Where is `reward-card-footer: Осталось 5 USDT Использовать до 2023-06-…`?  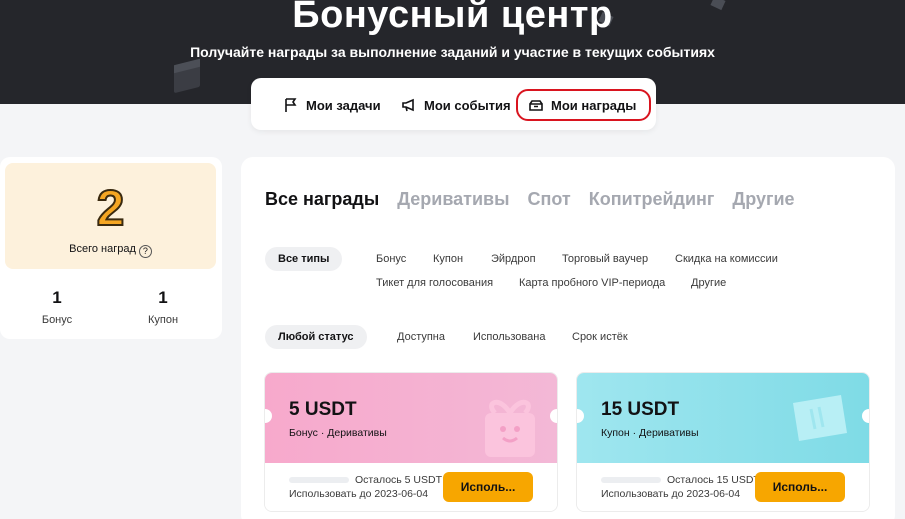
reward-card-footer: Осталось 5 USDT Использовать до 2023-06-… is located at coordinates (411, 487).